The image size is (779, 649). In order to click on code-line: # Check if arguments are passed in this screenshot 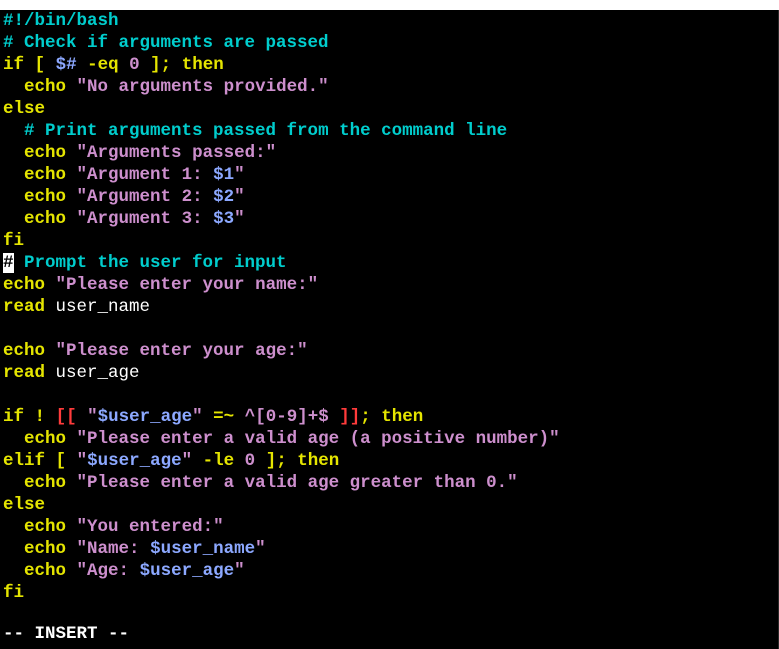, I will do `click(388, 43)`.